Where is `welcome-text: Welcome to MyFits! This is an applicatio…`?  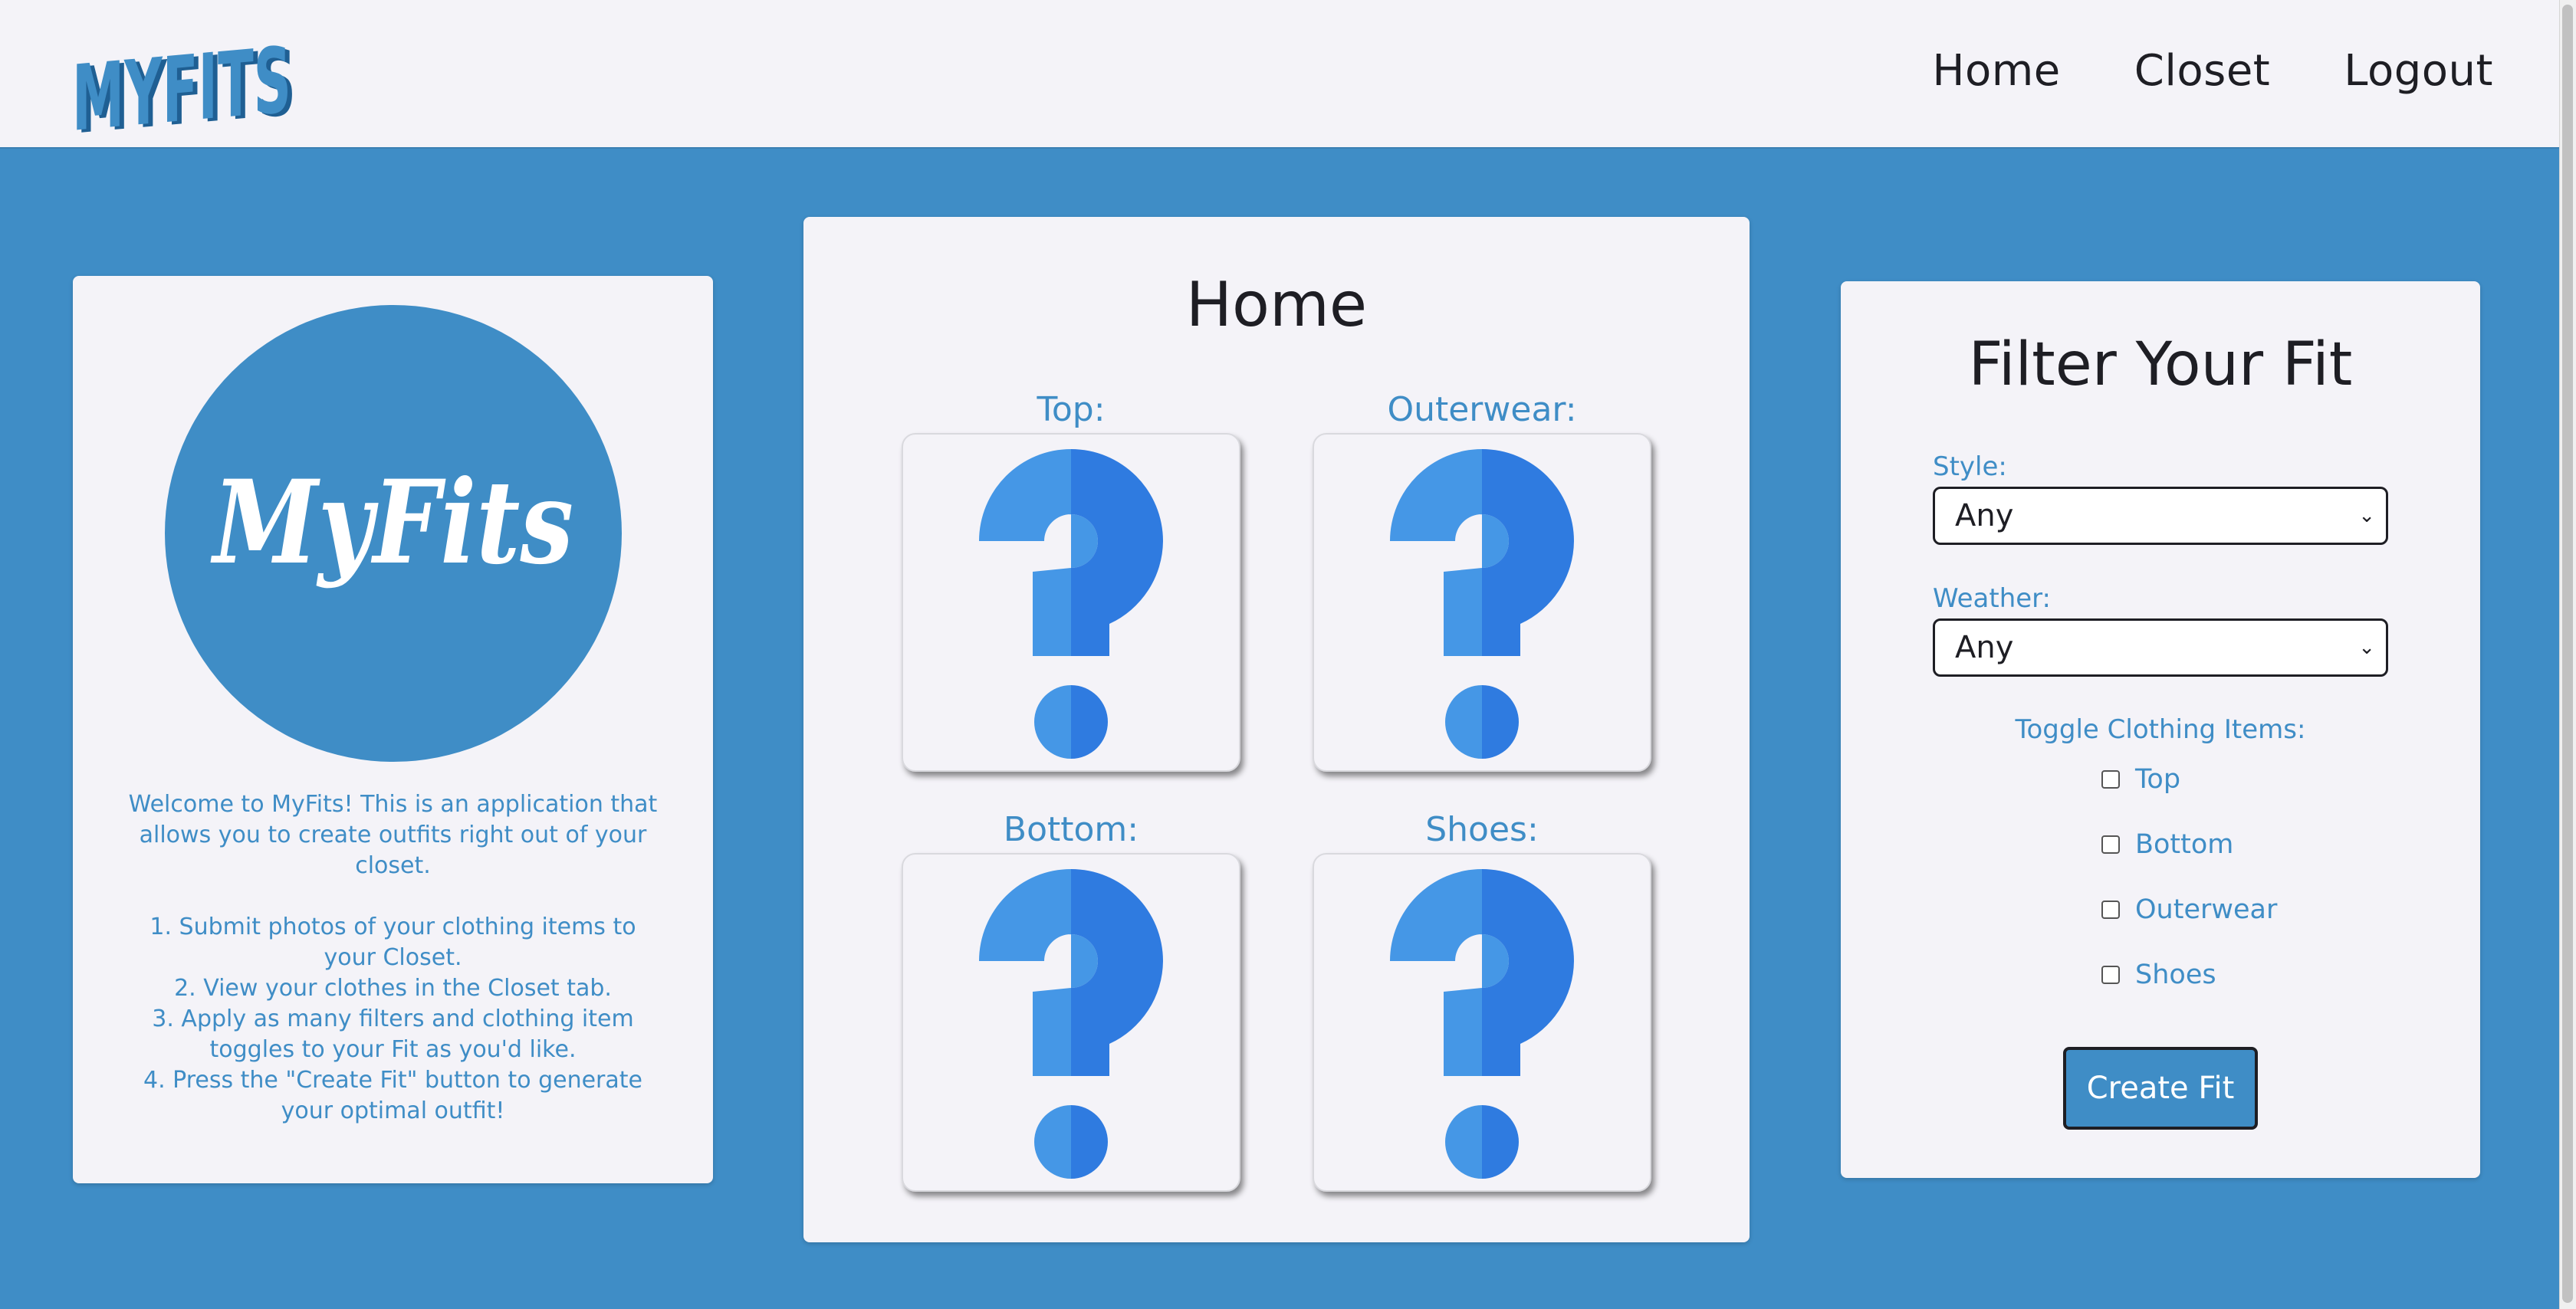 welcome-text: Welcome to MyFits! This is an applicatio… is located at coordinates (393, 958).